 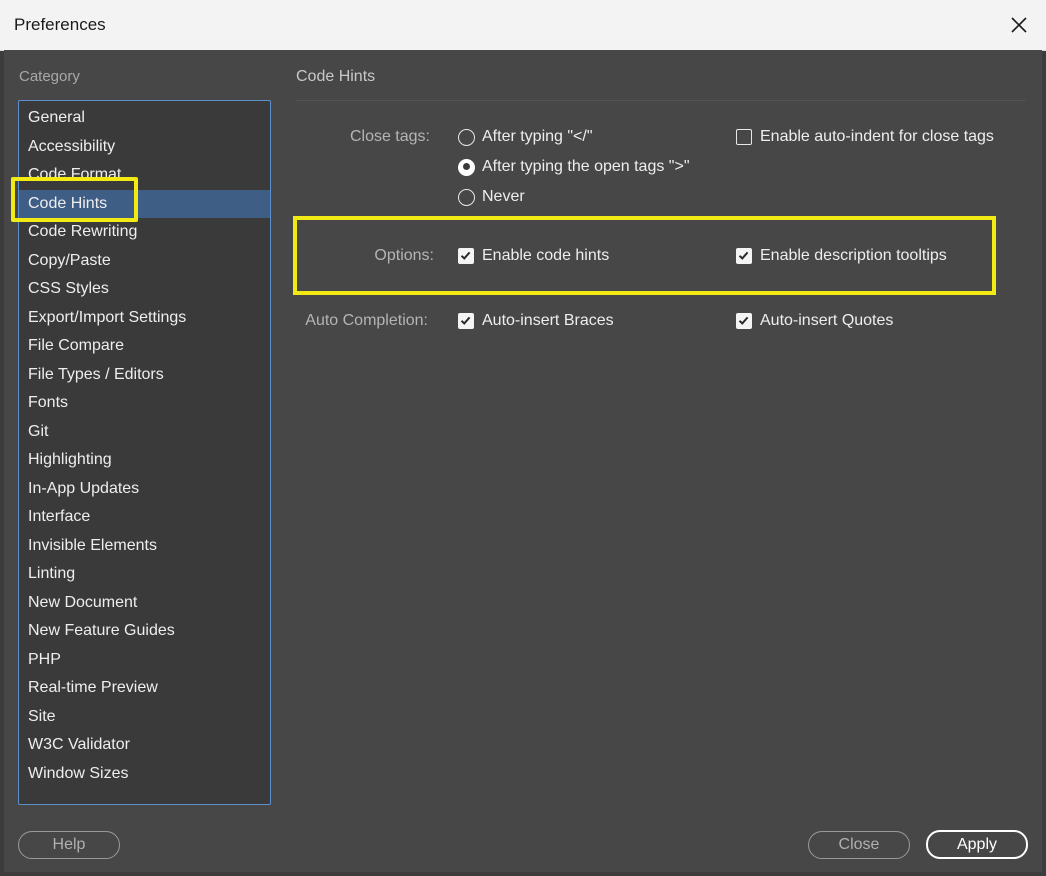 What do you see at coordinates (144, 346) in the screenshot?
I see `category-item: File Compare` at bounding box center [144, 346].